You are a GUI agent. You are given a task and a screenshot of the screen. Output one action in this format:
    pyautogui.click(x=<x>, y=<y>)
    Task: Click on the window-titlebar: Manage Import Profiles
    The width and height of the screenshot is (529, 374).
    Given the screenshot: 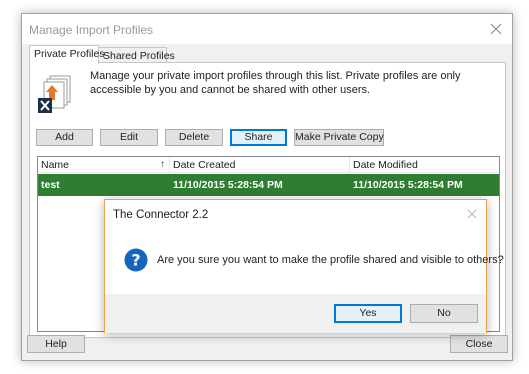 What is the action you would take?
    pyautogui.click(x=267, y=29)
    